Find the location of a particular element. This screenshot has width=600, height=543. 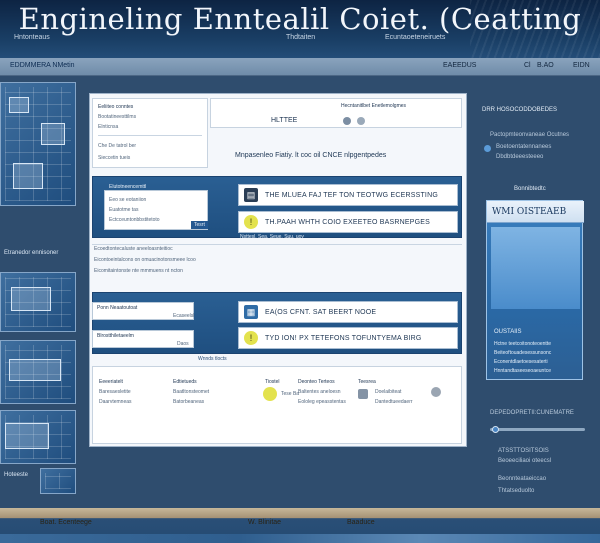

zoom-slider-thumb is located at coordinates (495, 429).